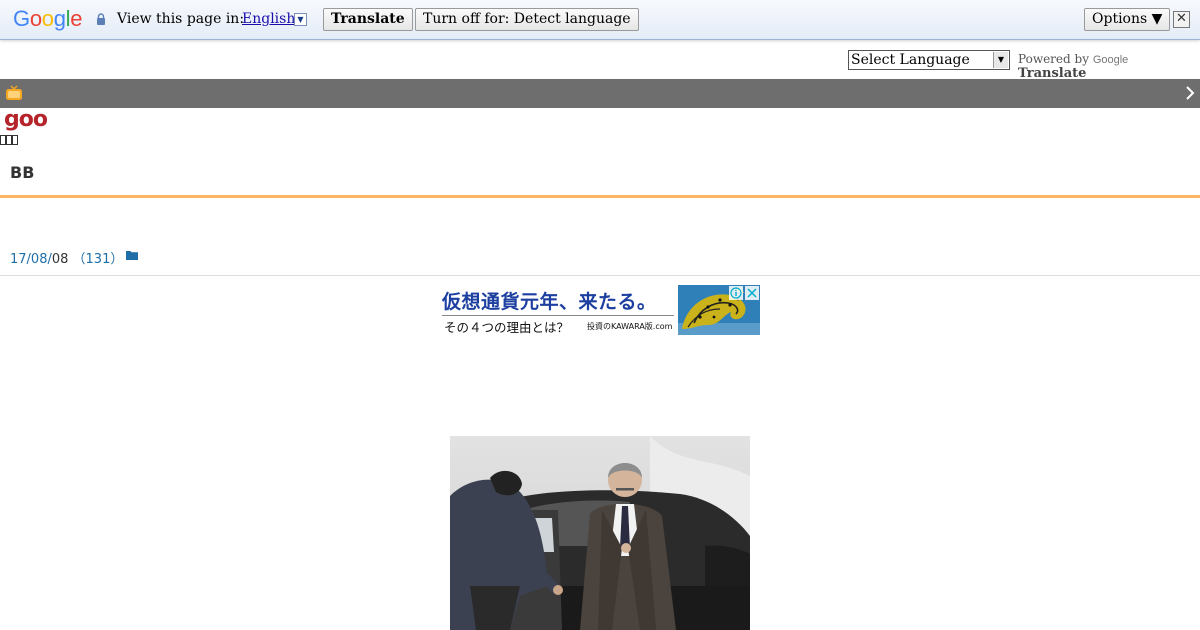 This screenshot has width=1200, height=630. Describe the element at coordinates (26, 119) in the screenshot. I see `goo-logo: goo` at that location.